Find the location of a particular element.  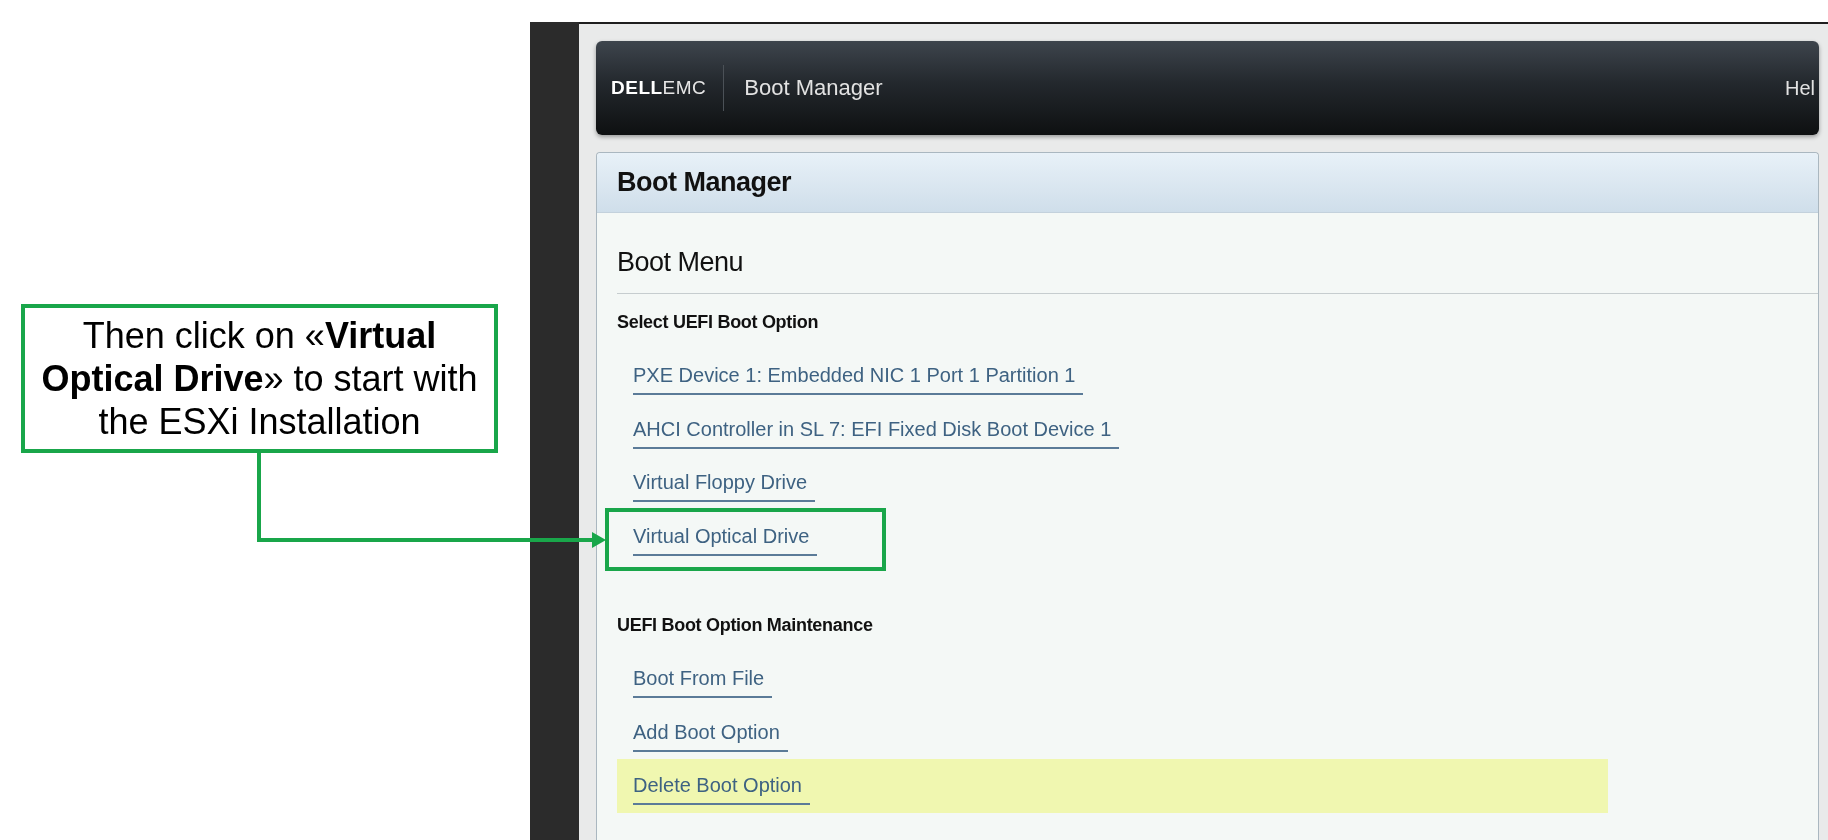

logo-text: DELLEMC is located at coordinates (659, 88).